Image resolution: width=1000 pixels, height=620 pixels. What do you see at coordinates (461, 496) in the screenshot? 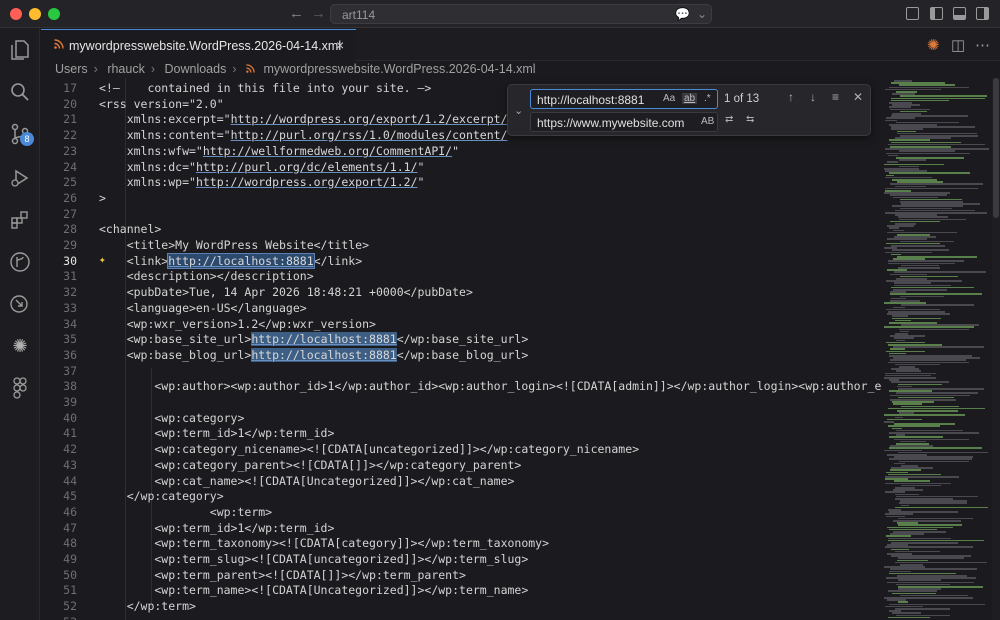
I see `code-line: 45 </wp:category>` at bounding box center [461, 496].